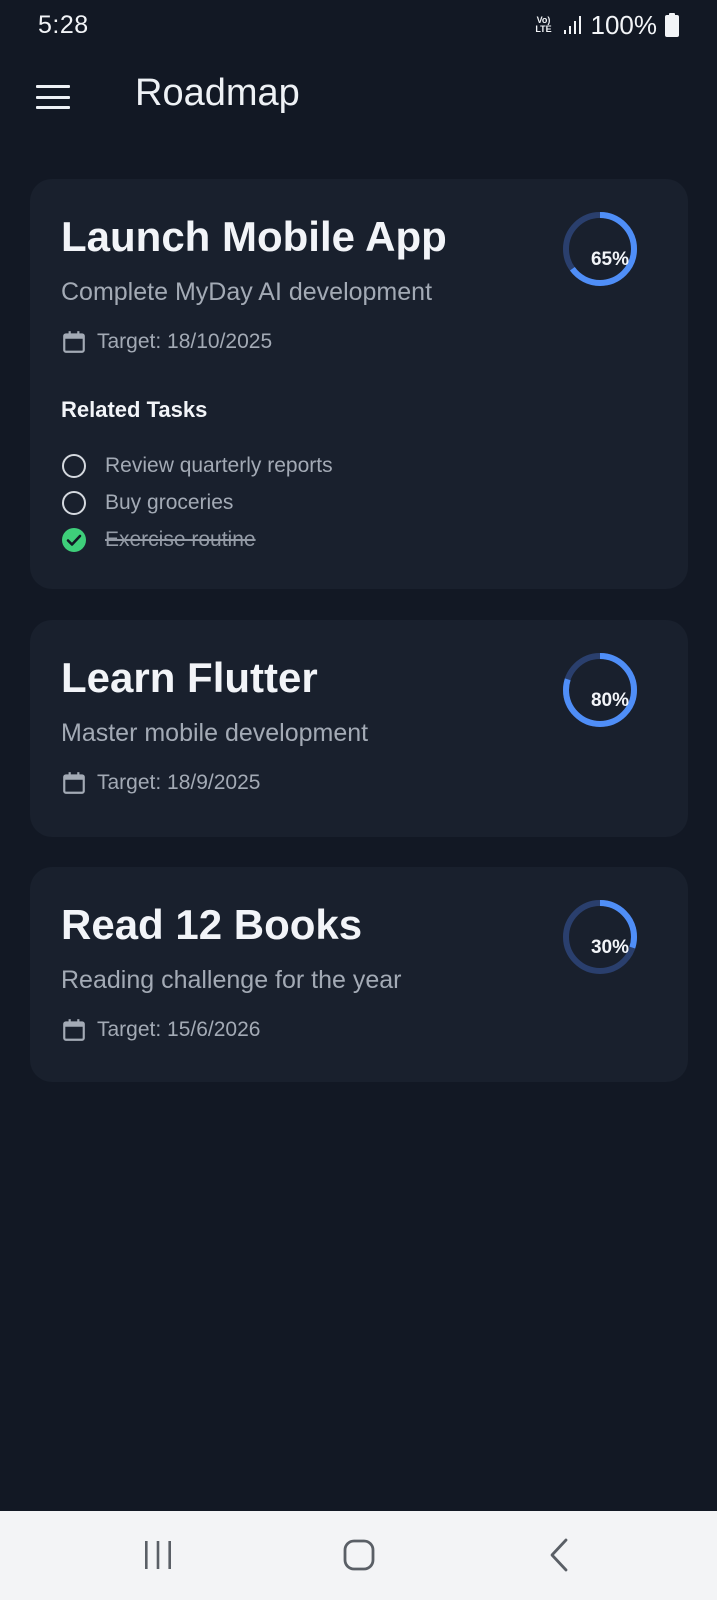 This screenshot has height=1600, width=717. What do you see at coordinates (134, 409) in the screenshot?
I see `related-tasks-heading: Related Tasks` at bounding box center [134, 409].